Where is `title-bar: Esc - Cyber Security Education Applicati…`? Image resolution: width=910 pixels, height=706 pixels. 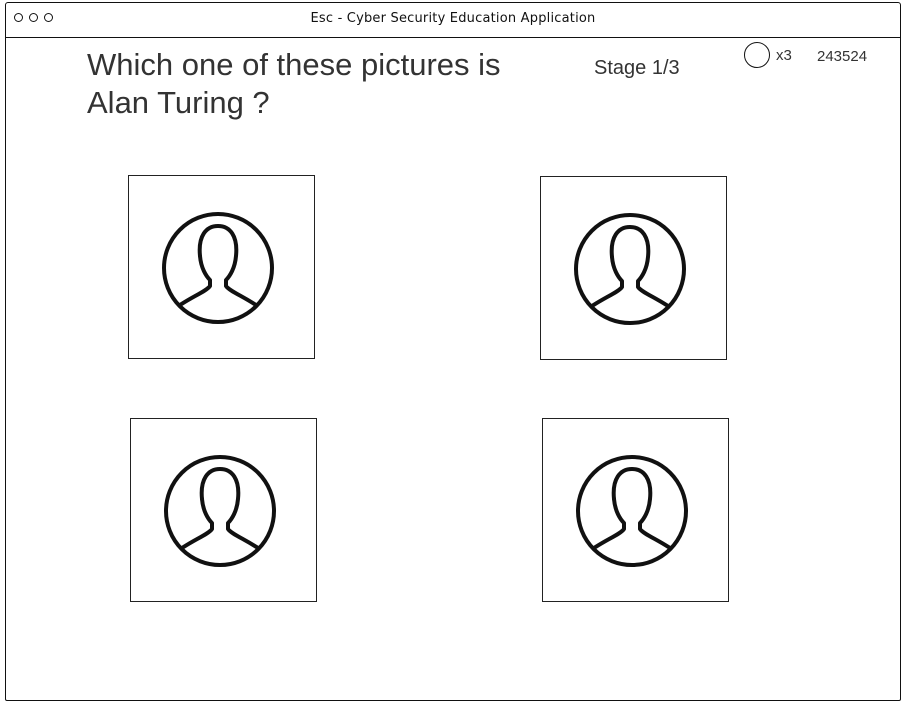
title-bar: Esc - Cyber Security Education Applicati… is located at coordinates (453, 20).